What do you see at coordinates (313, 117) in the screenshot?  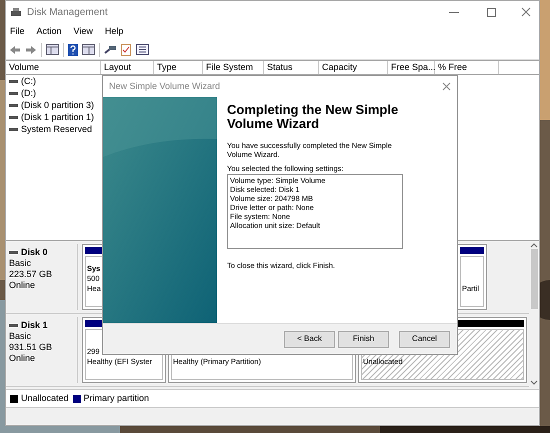 I see `wizard-heading: Completing the New Simple Volume Wizard` at bounding box center [313, 117].